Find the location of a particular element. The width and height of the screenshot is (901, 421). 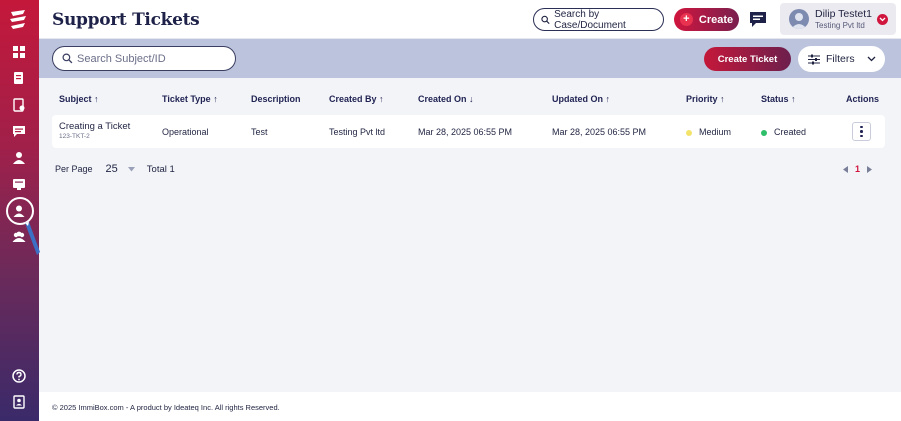

search-subject-input: Search Subject/ID is located at coordinates (144, 58).